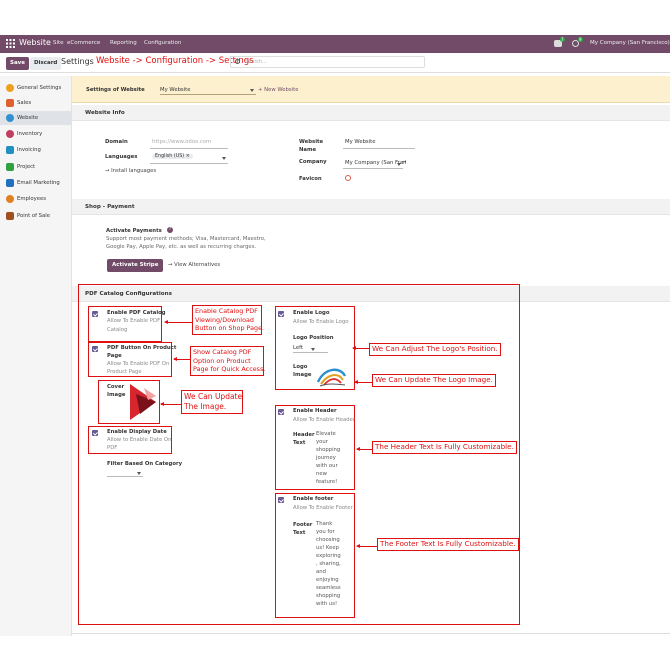 The width and height of the screenshot is (670, 670). I want to click on logo-image-label-1: Logo, so click(300, 367).